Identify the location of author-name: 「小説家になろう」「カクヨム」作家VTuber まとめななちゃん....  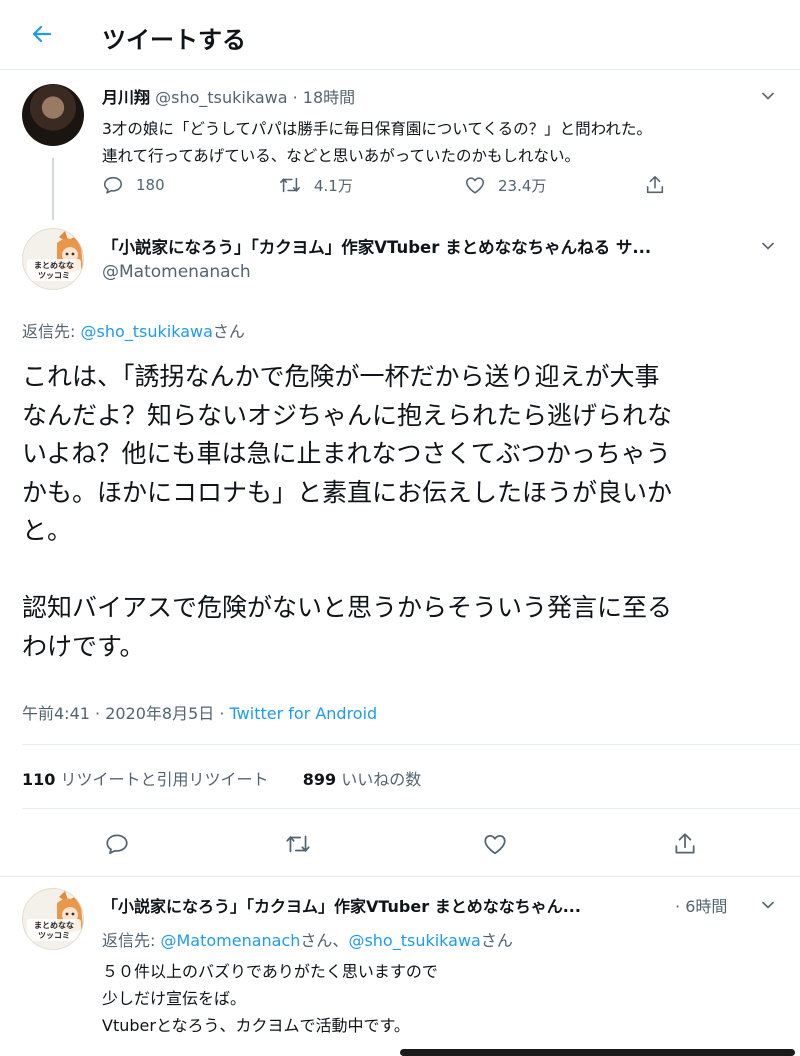
(341, 905).